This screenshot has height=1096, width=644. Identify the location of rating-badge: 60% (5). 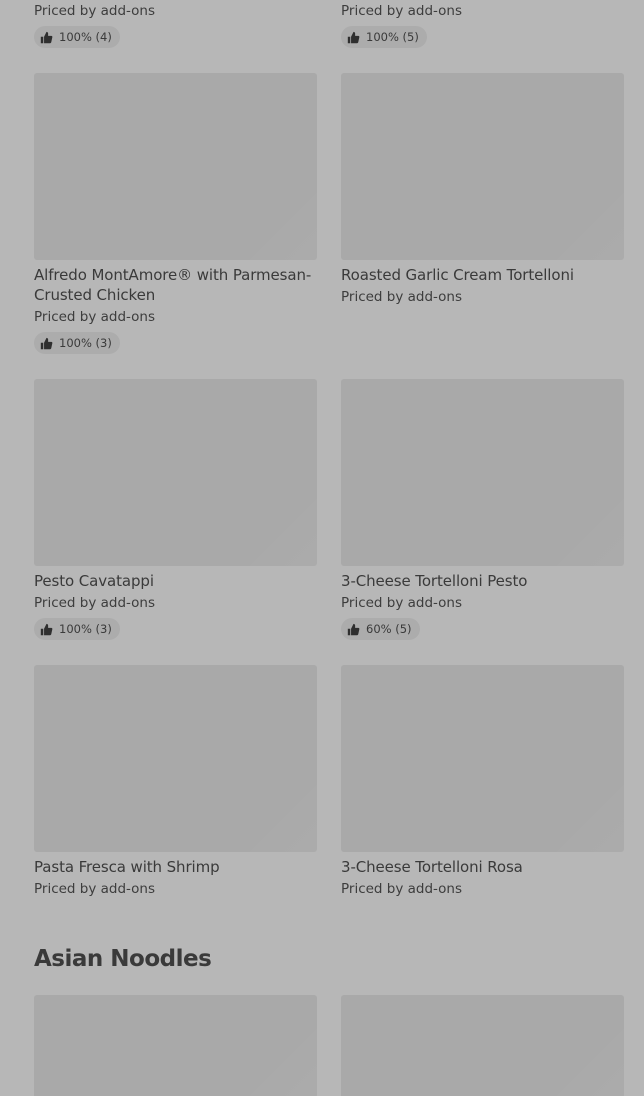
(380, 629).